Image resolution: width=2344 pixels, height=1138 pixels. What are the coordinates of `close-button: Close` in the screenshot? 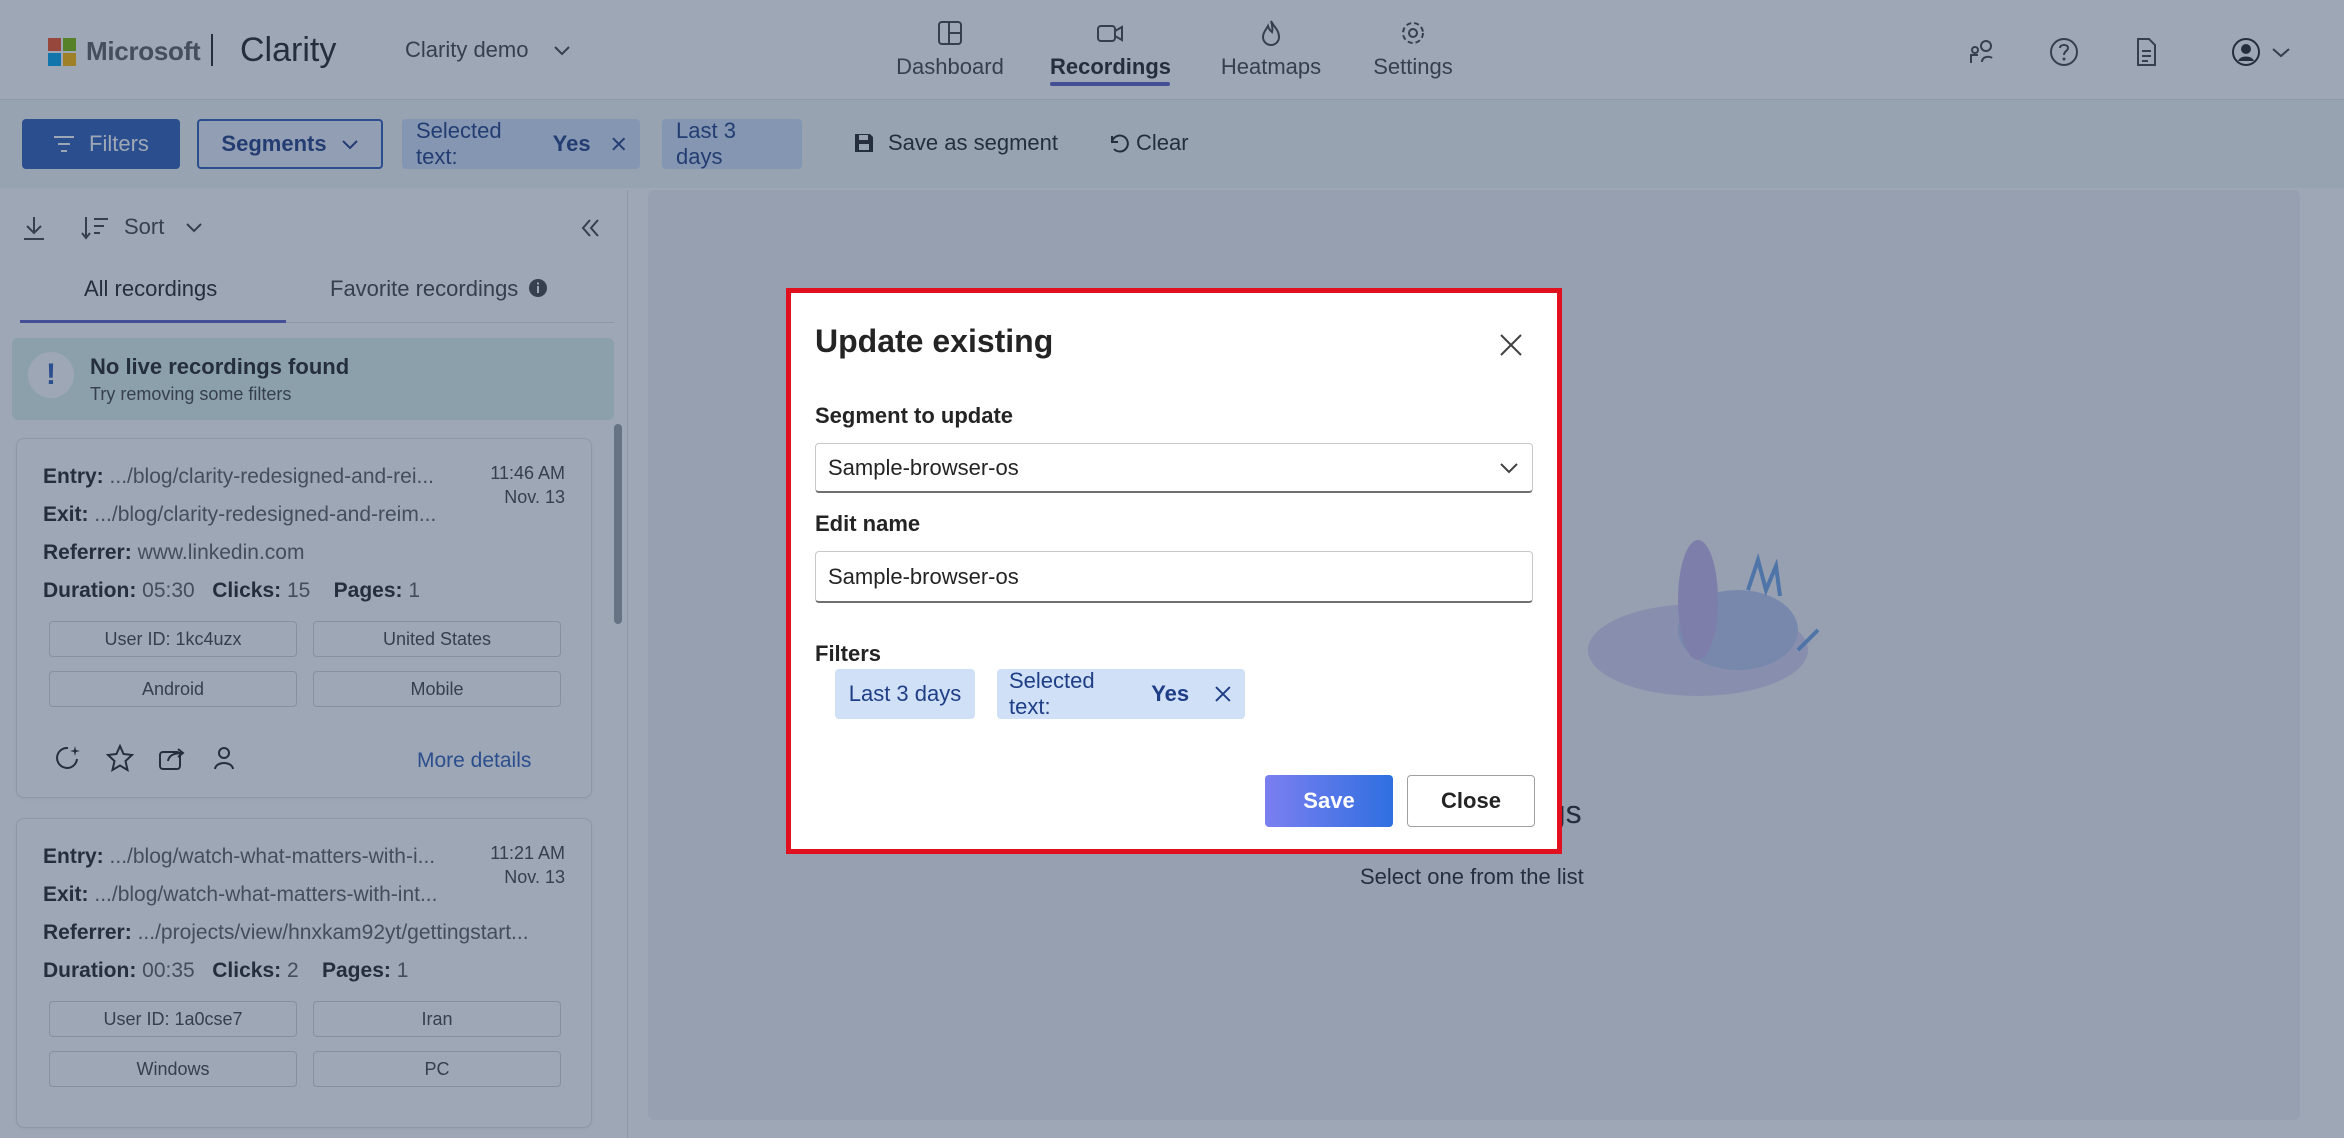 It's located at (1471, 801).